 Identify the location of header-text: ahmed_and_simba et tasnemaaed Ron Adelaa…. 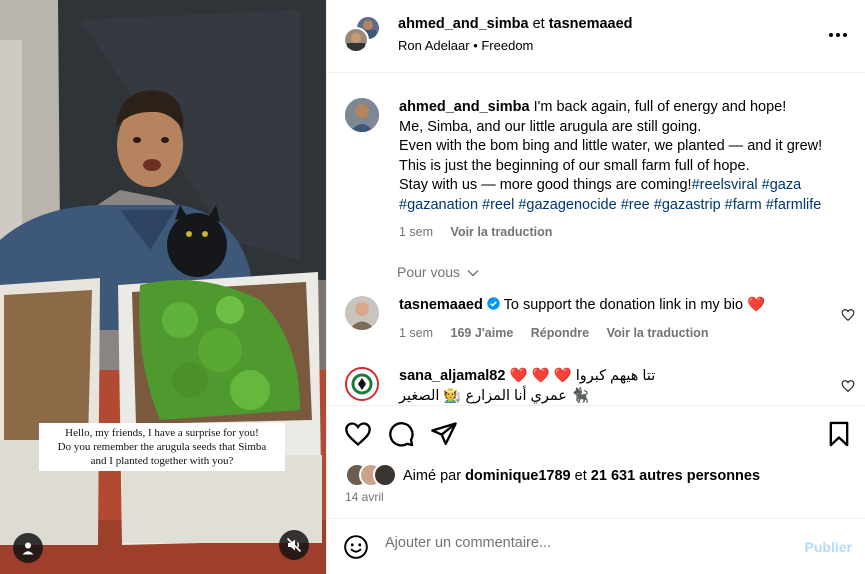
(515, 34).